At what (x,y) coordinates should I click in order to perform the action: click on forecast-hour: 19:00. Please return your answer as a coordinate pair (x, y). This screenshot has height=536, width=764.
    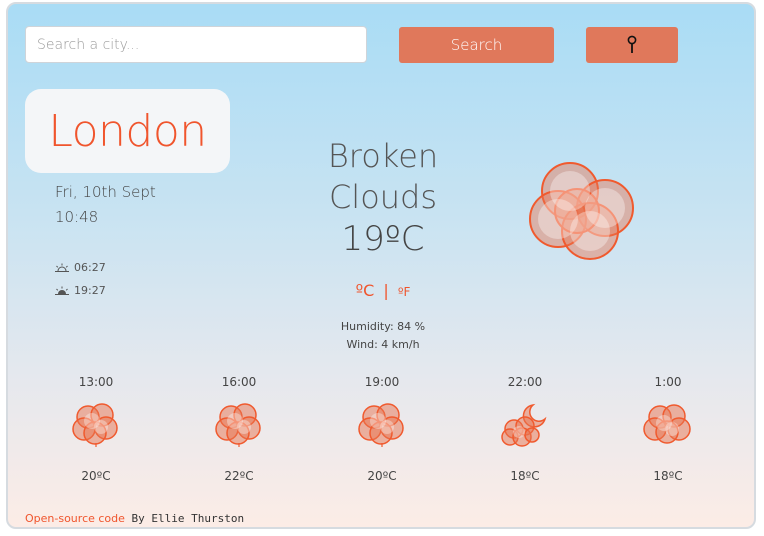
    Looking at the image, I should click on (382, 382).